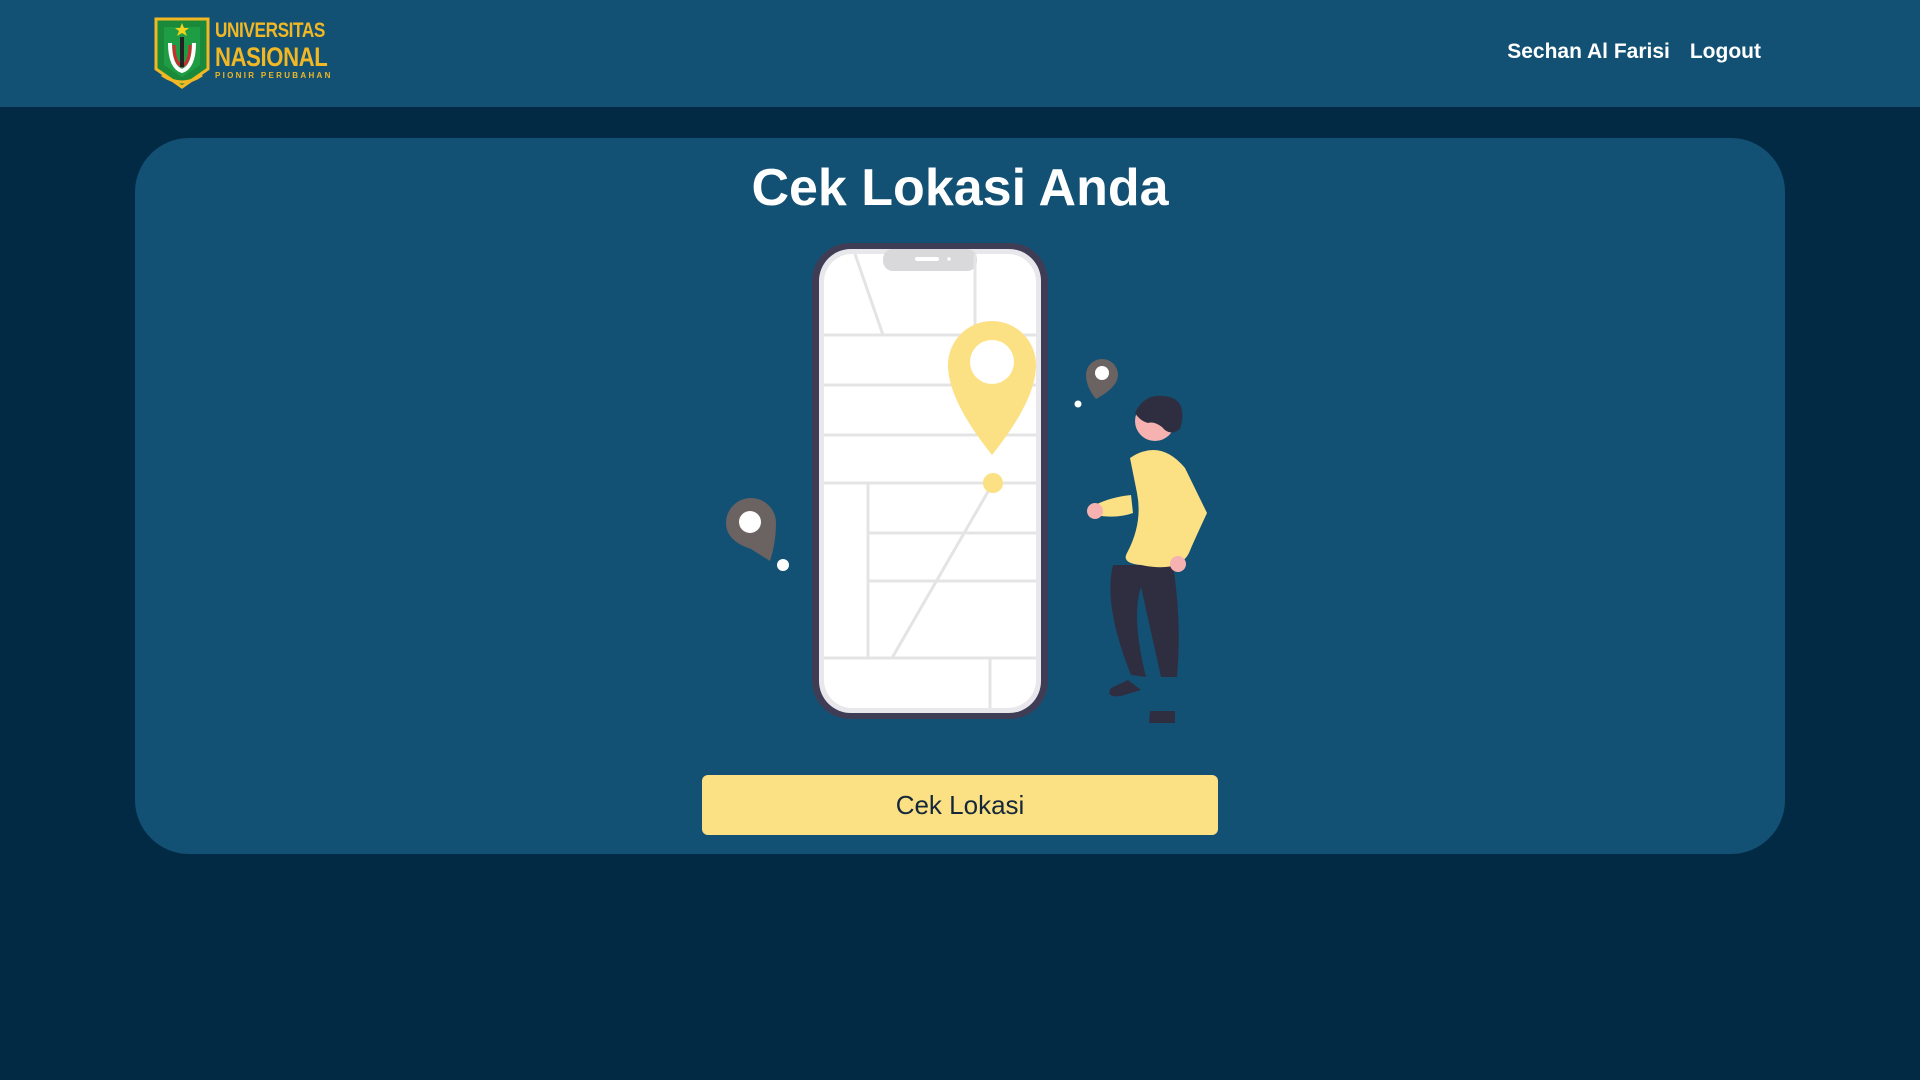  I want to click on smartphone-map-icon, so click(930, 481).